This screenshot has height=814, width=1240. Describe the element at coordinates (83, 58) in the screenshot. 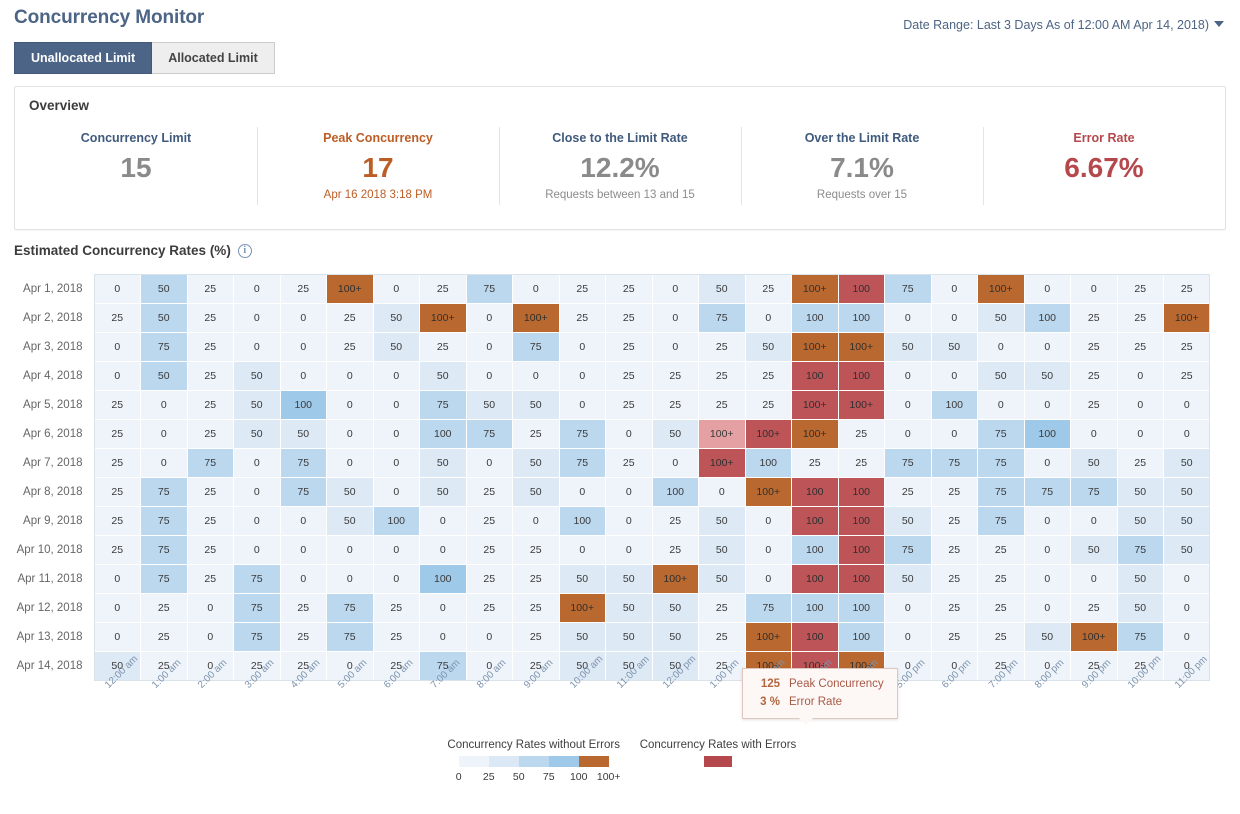

I see `tab-unallocated-limit: Unallocated Limit` at that location.